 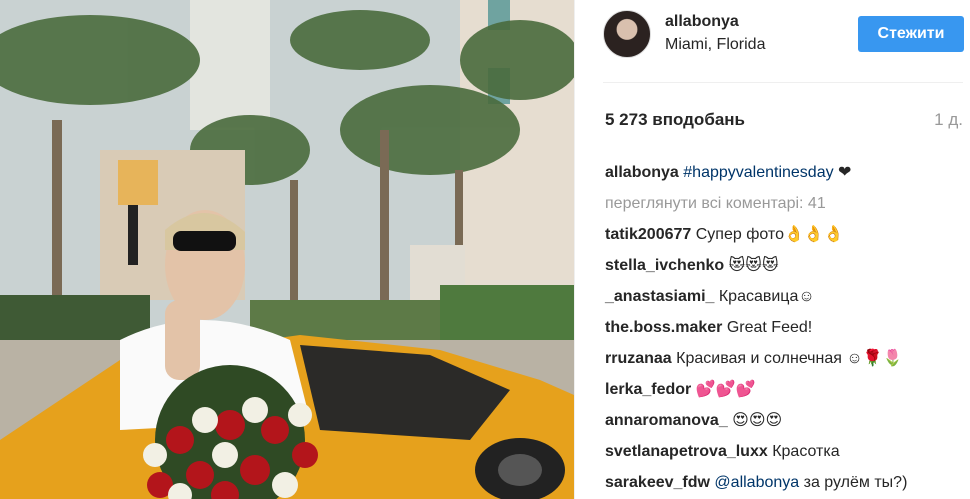 I want to click on caption: allabonya #happyvalentinesday ❤, so click(x=780, y=172).